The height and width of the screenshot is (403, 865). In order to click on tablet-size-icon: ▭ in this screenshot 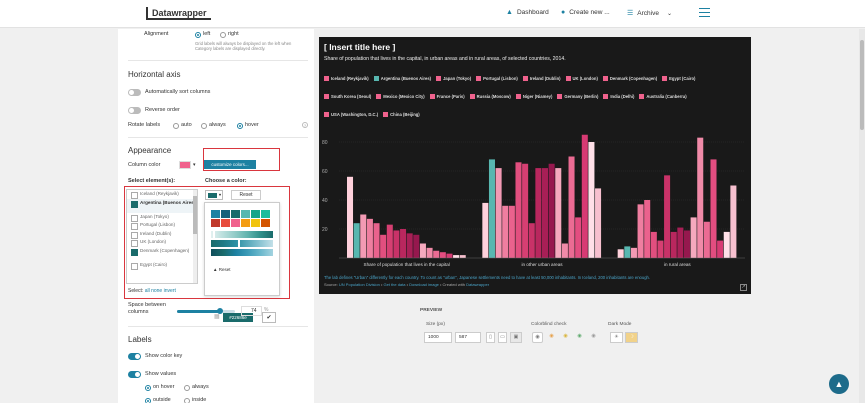, I will do `click(502, 337)`.